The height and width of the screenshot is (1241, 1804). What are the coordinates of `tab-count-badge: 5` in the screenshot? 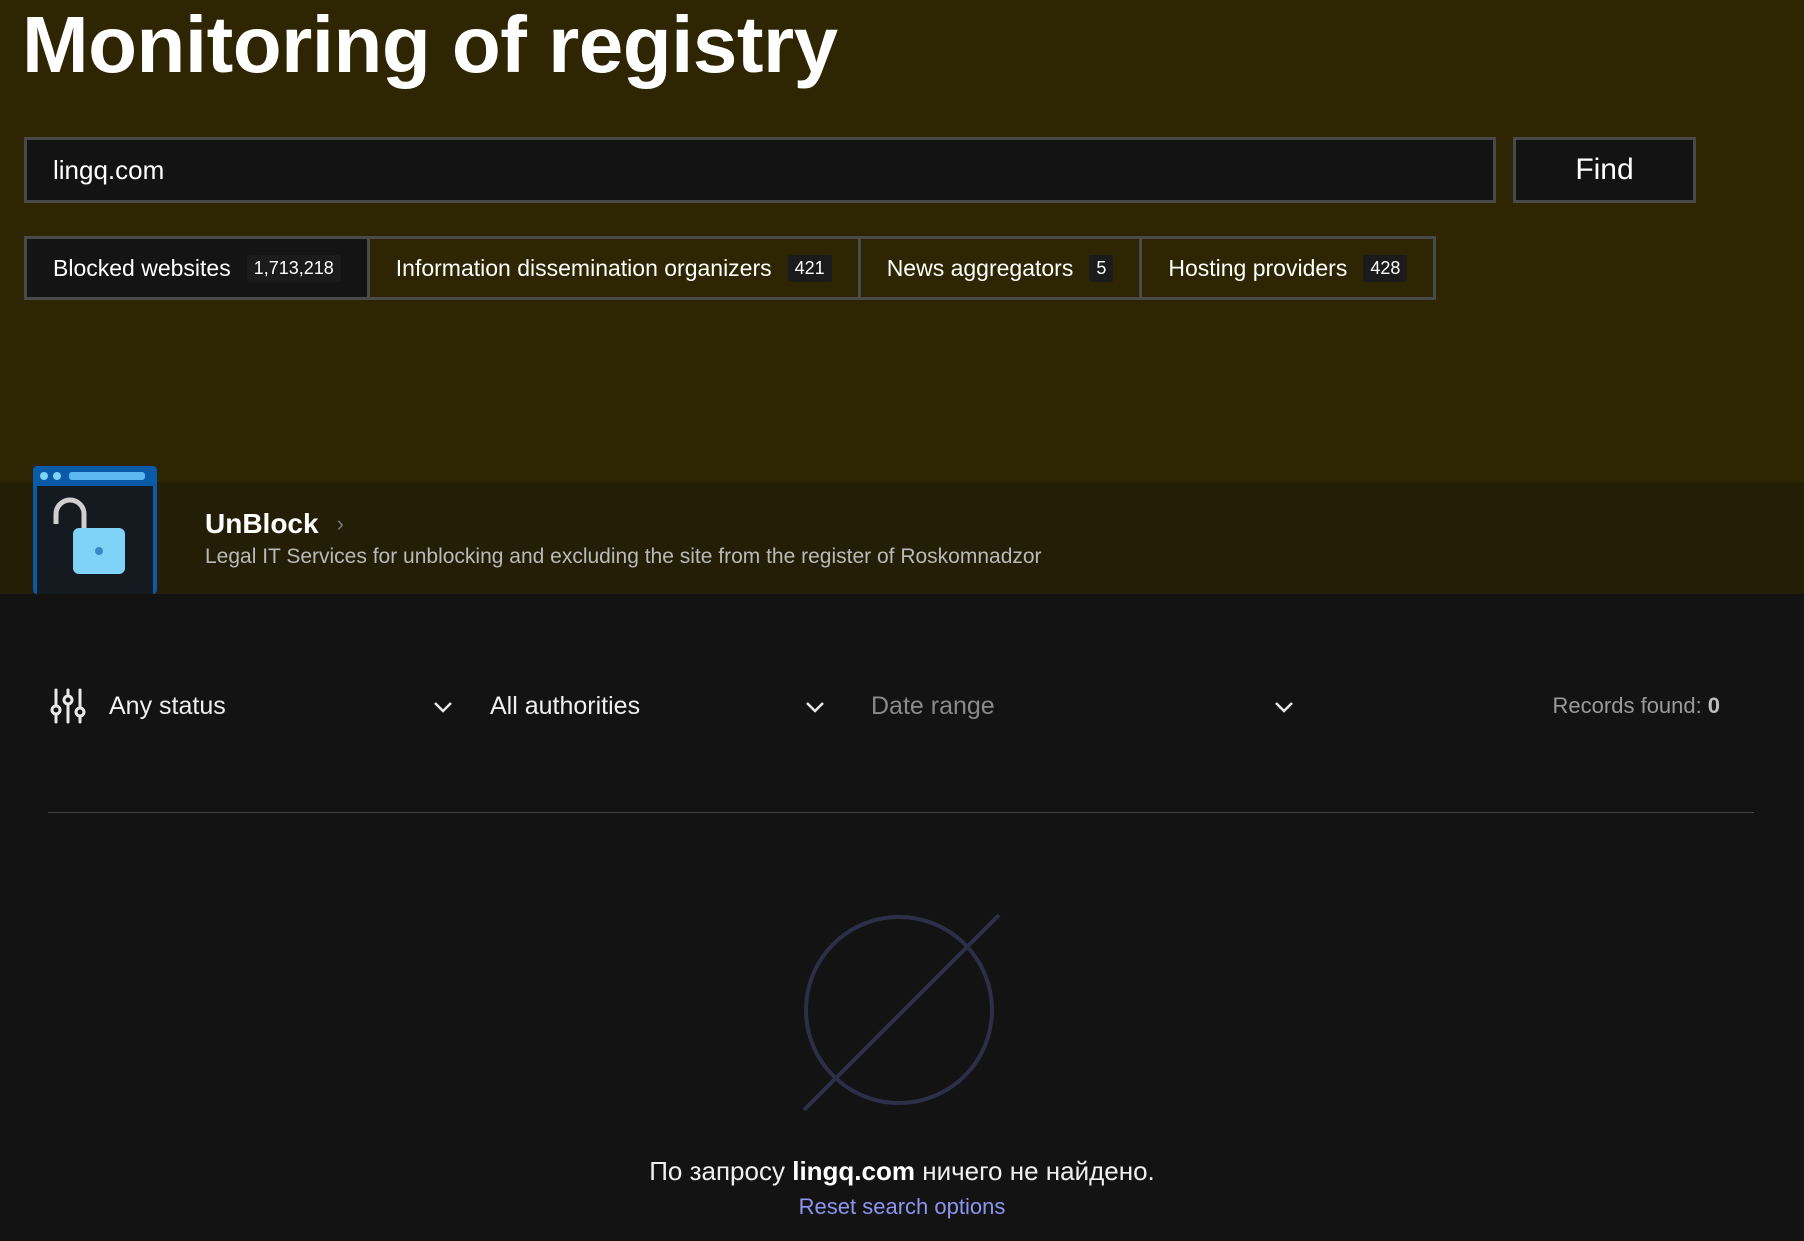 It's located at (1101, 268).